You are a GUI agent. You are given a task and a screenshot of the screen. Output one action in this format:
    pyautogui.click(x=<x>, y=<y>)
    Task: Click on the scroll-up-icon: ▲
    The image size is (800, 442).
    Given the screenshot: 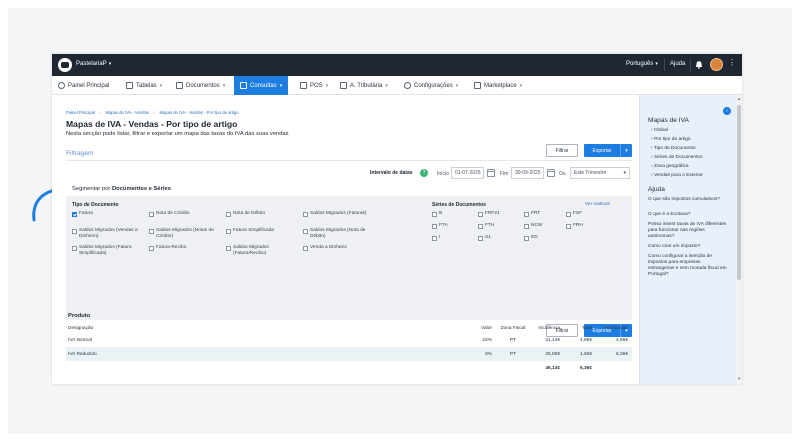 What is the action you would take?
    pyautogui.click(x=739, y=98)
    